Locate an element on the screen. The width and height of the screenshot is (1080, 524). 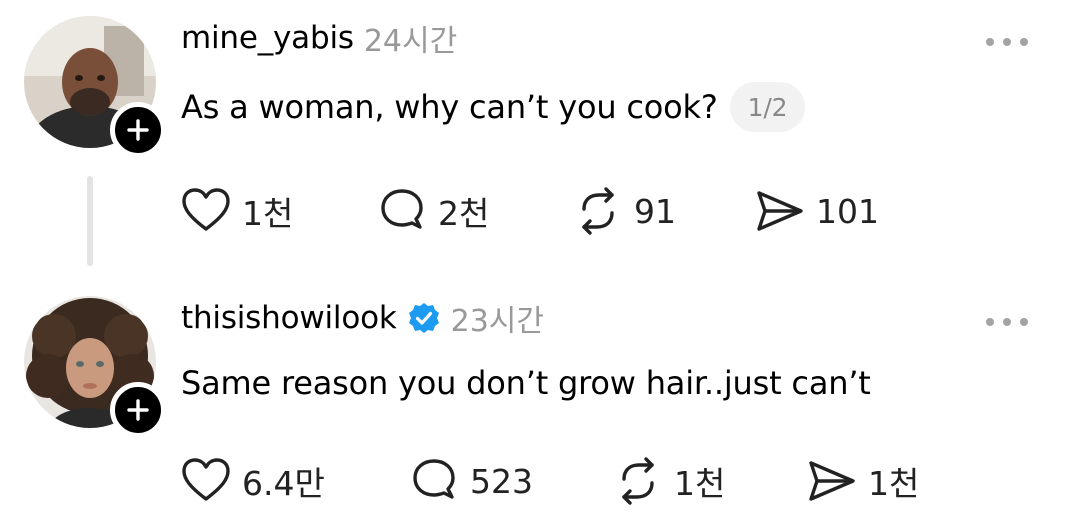
verified-badge-icon is located at coordinates (424, 318).